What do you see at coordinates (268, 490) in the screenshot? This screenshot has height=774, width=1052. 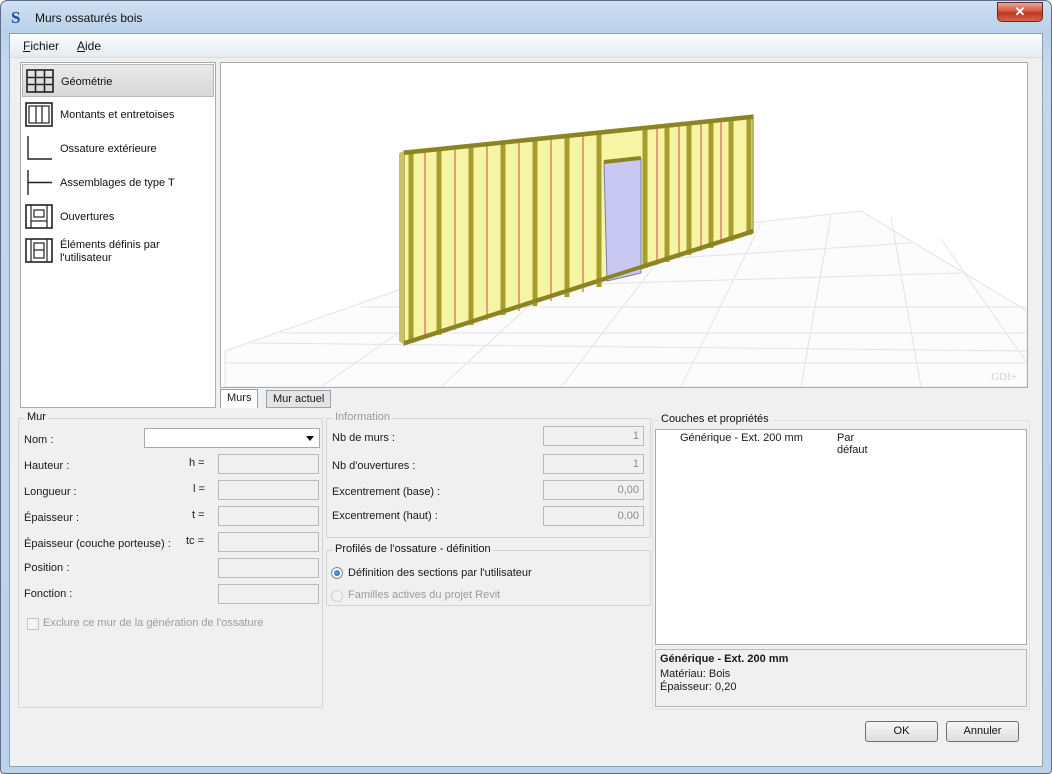 I see `longueur-field` at bounding box center [268, 490].